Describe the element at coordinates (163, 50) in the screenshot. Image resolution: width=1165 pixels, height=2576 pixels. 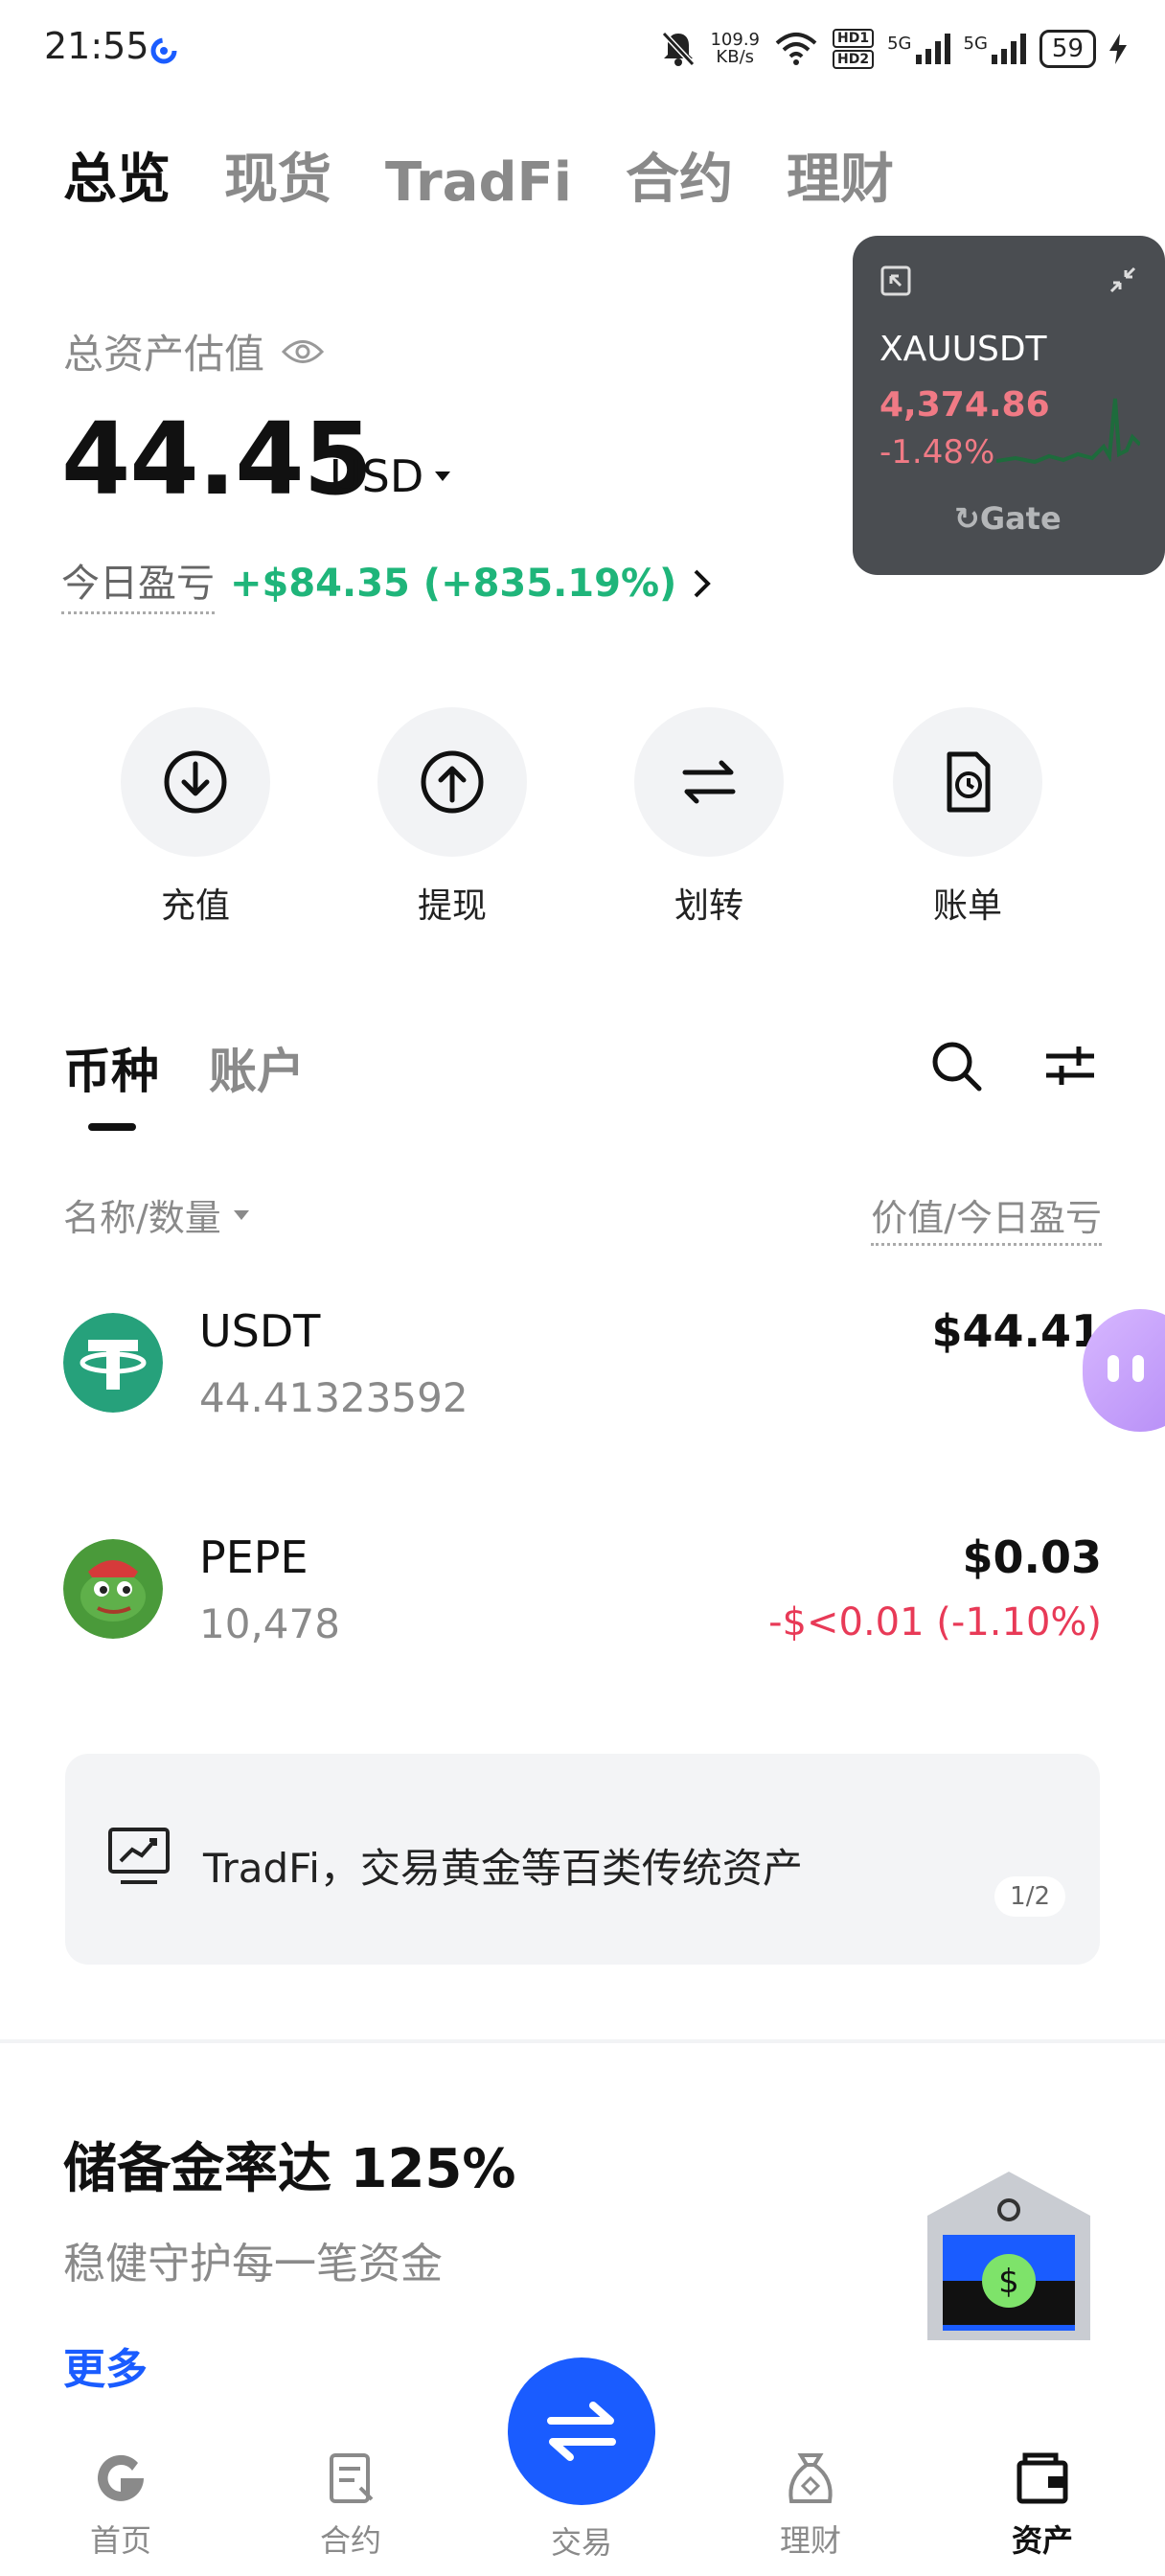
I see `app-notification-icon` at that location.